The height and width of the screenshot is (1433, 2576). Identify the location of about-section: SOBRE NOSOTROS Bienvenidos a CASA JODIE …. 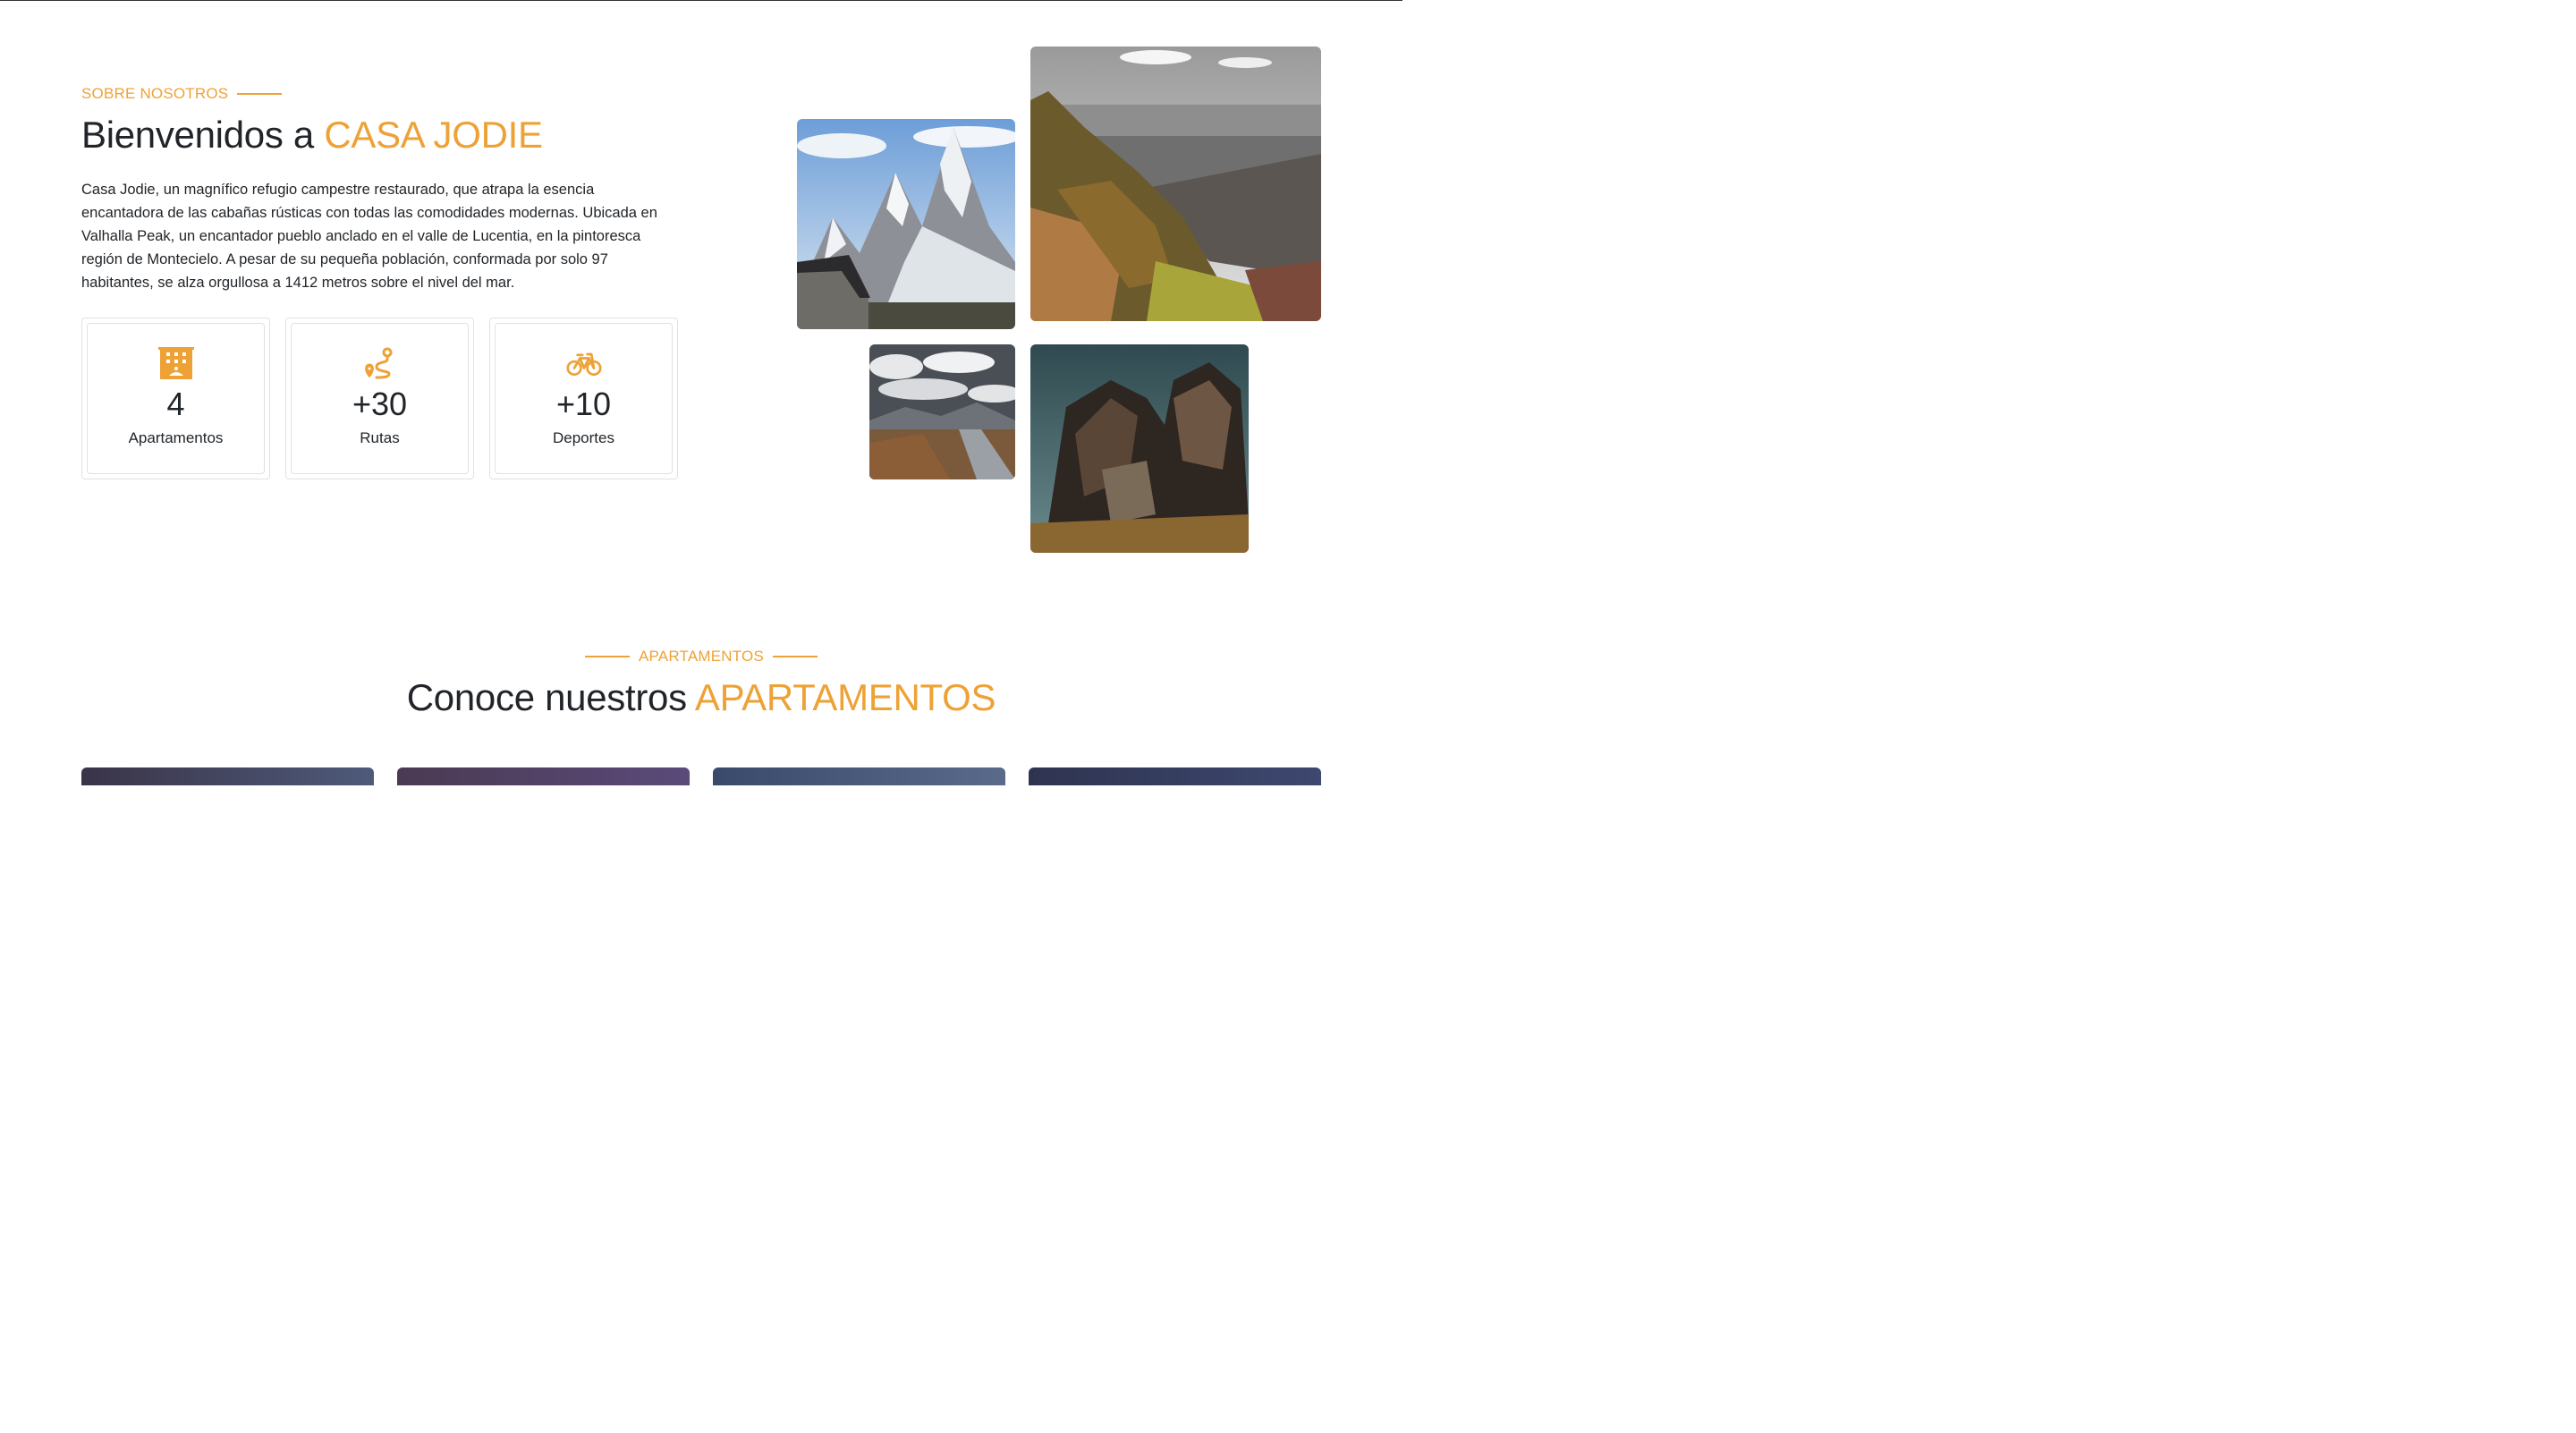
(385, 282).